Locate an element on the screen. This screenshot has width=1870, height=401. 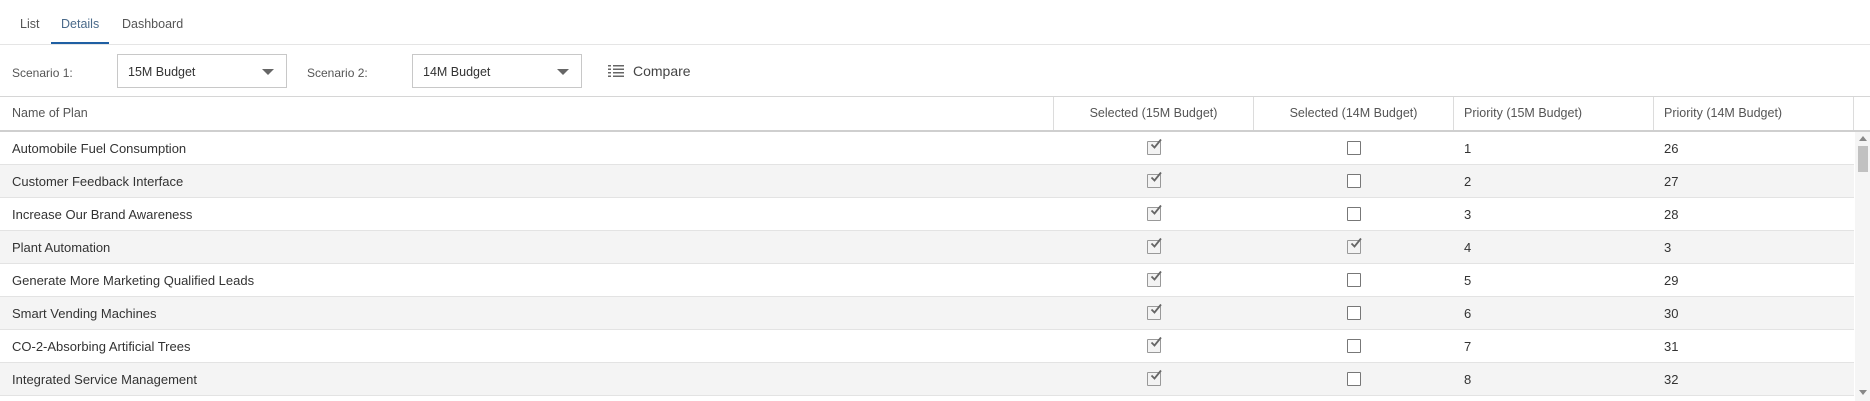
compare-label: Compare is located at coordinates (662, 71).